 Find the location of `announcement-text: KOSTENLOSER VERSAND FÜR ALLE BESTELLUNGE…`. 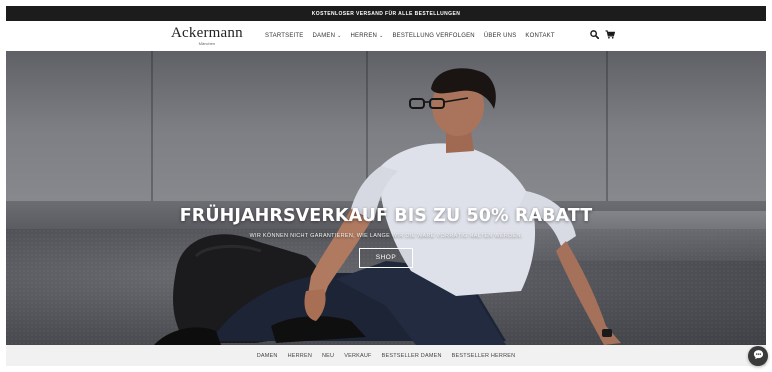

announcement-text: KOSTENLOSER VERSAND FÜR ALLE BESTELLUNGE… is located at coordinates (386, 13).